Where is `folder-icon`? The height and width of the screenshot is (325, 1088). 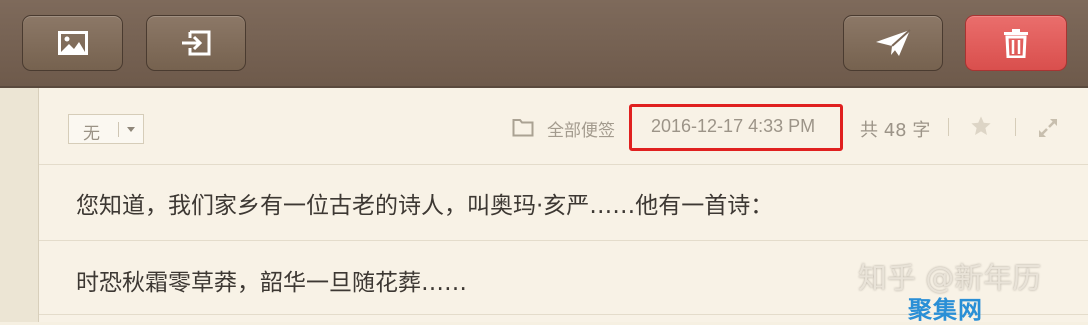
folder-icon is located at coordinates (523, 128).